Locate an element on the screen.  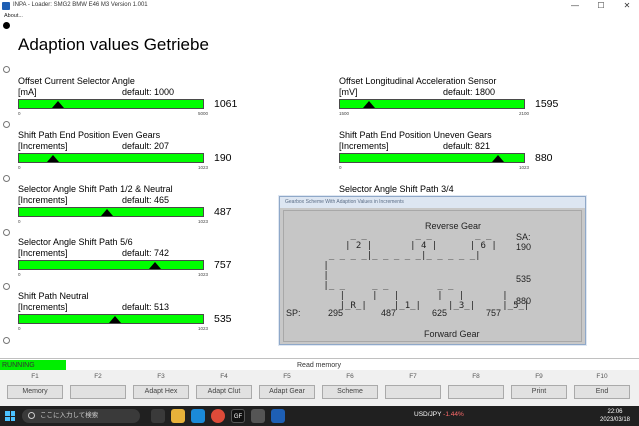
function-key-label: F5 is located at coordinates (287, 376).